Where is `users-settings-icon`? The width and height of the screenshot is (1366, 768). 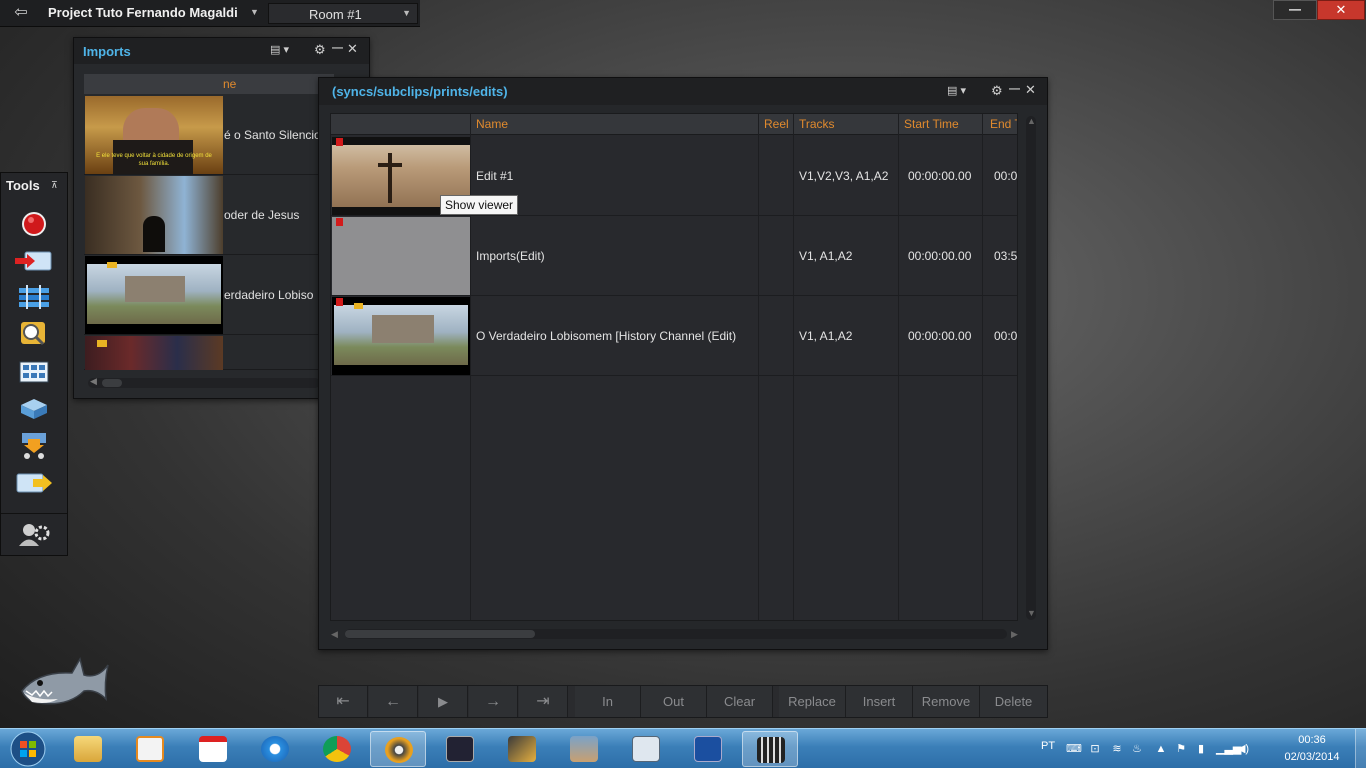 users-settings-icon is located at coordinates (34, 534).